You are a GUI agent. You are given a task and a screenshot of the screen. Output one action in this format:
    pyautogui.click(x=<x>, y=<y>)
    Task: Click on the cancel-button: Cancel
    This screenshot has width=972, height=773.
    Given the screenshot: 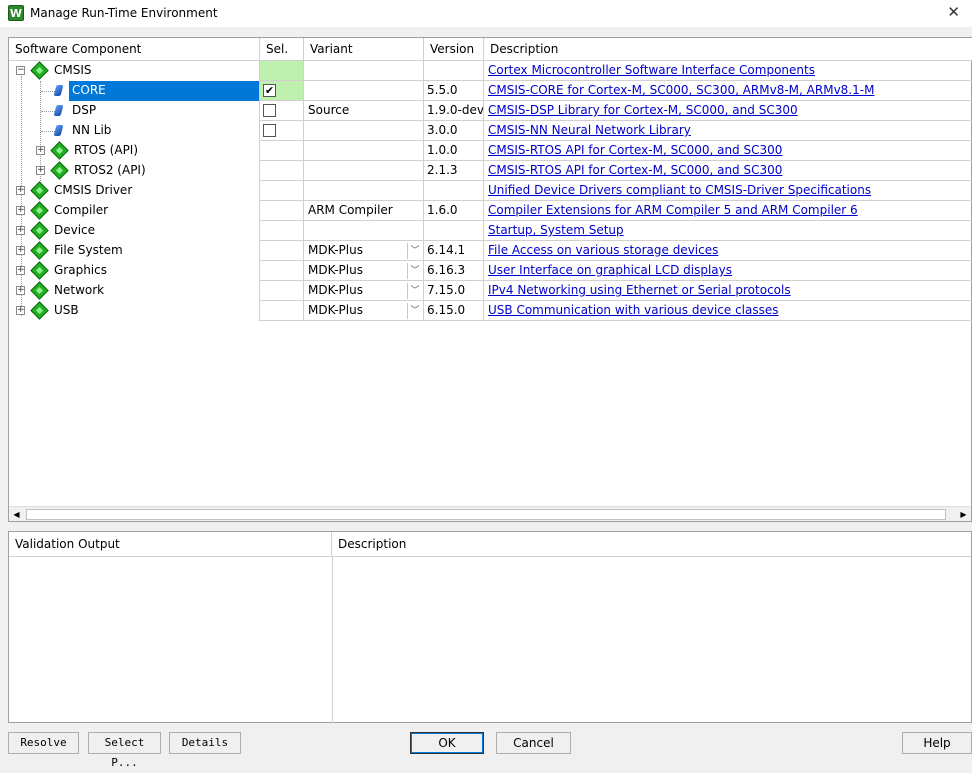 What is the action you would take?
    pyautogui.click(x=533, y=743)
    